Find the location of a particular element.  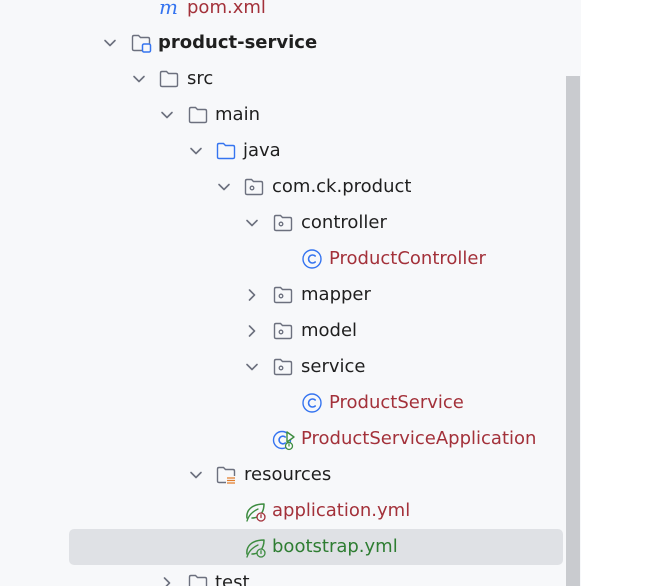

tree-row-label: mapper is located at coordinates (336, 294).